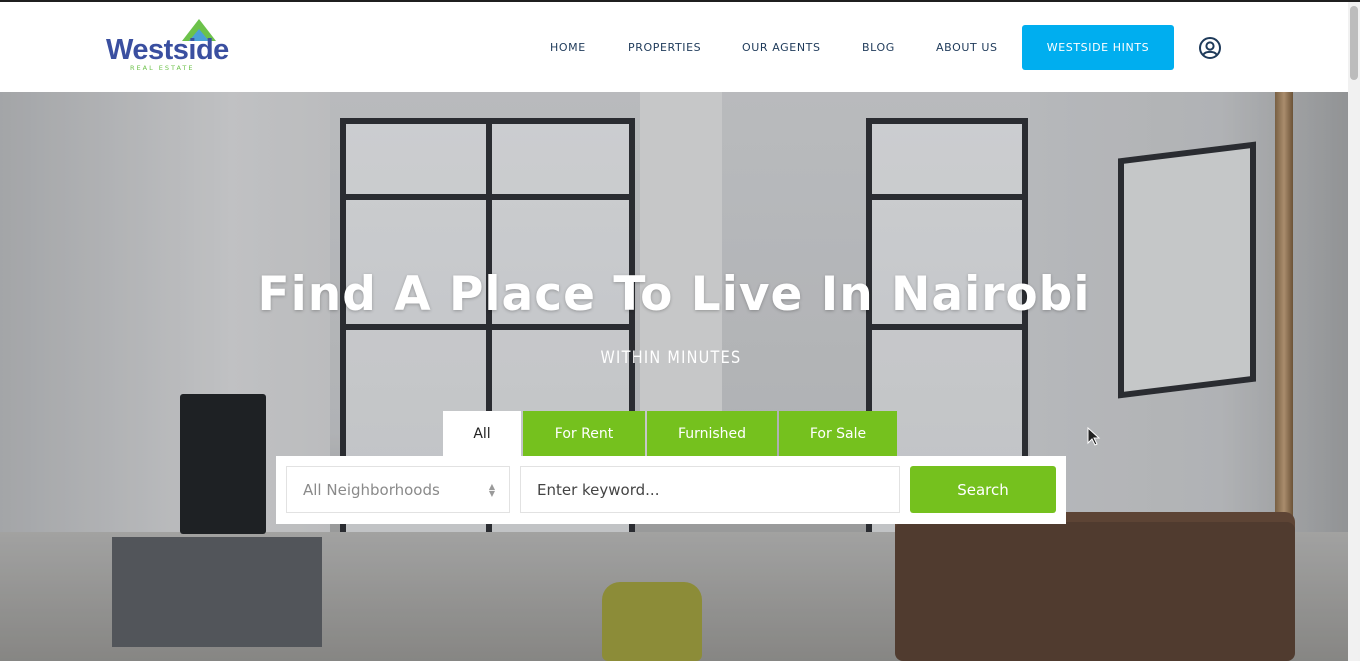  I want to click on tab-all: All, so click(482, 433).